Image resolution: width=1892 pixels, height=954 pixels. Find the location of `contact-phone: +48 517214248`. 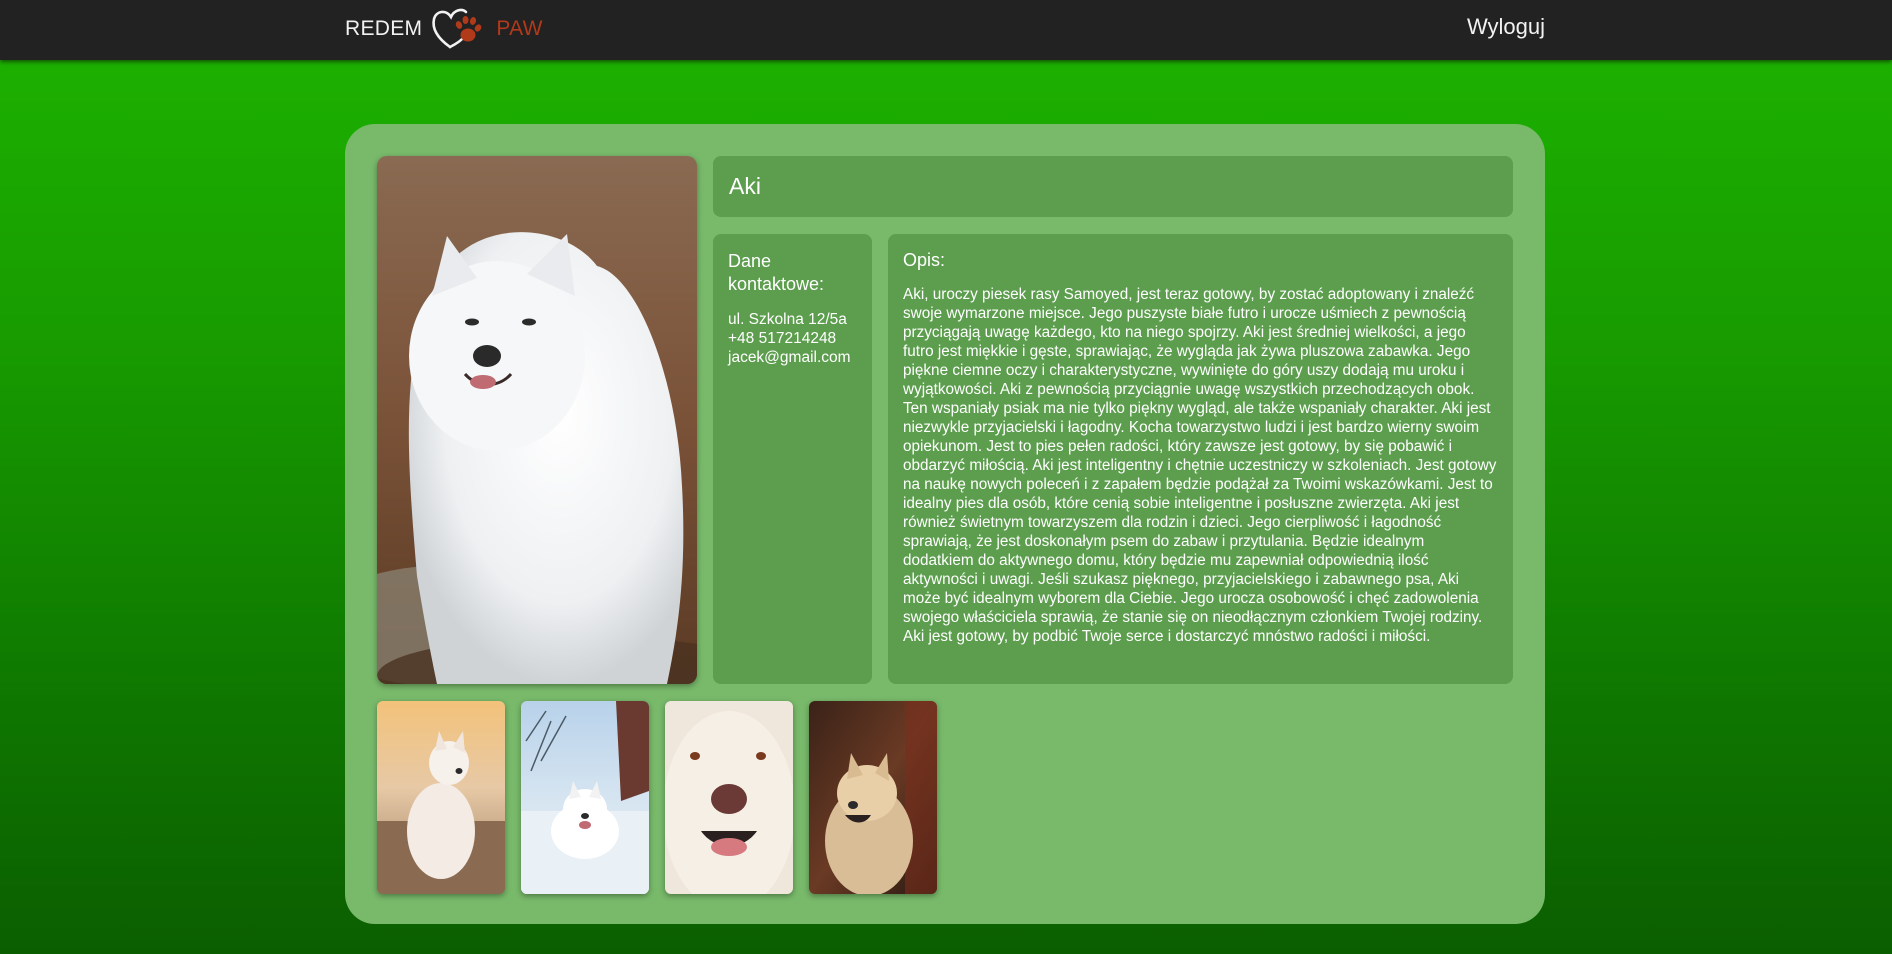

contact-phone: +48 517214248 is located at coordinates (782, 338).